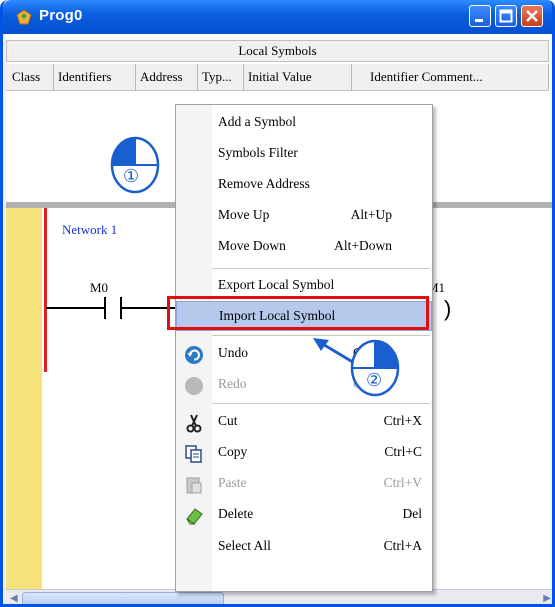  What do you see at coordinates (232, 383) in the screenshot?
I see `menu-item-label: Redo` at bounding box center [232, 383].